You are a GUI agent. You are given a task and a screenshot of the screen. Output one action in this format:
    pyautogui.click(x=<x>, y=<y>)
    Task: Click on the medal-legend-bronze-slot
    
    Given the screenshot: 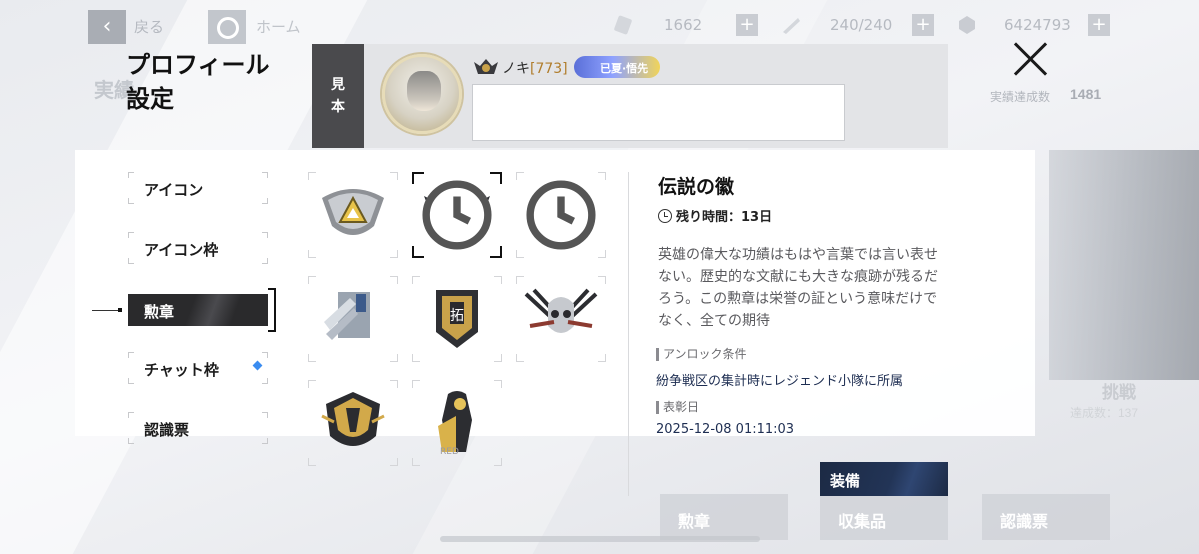 What is the action you would take?
    pyautogui.click(x=561, y=215)
    